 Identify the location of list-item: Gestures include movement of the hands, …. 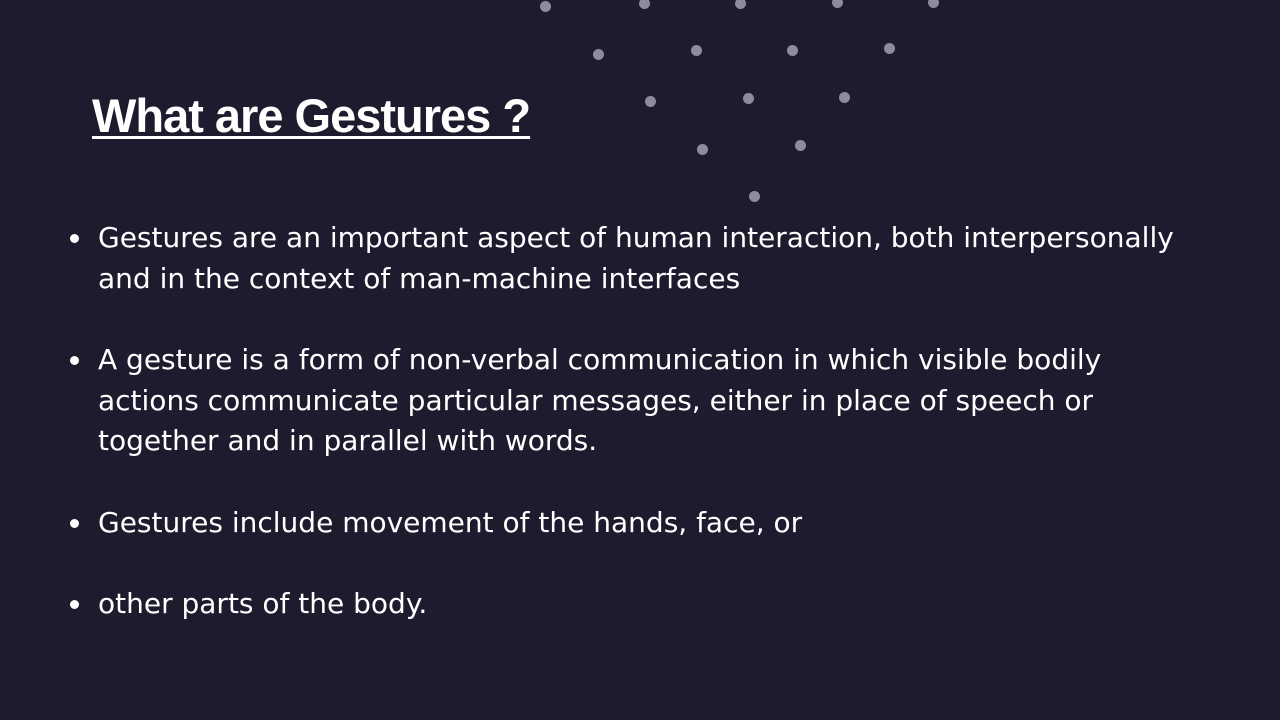
(630, 523).